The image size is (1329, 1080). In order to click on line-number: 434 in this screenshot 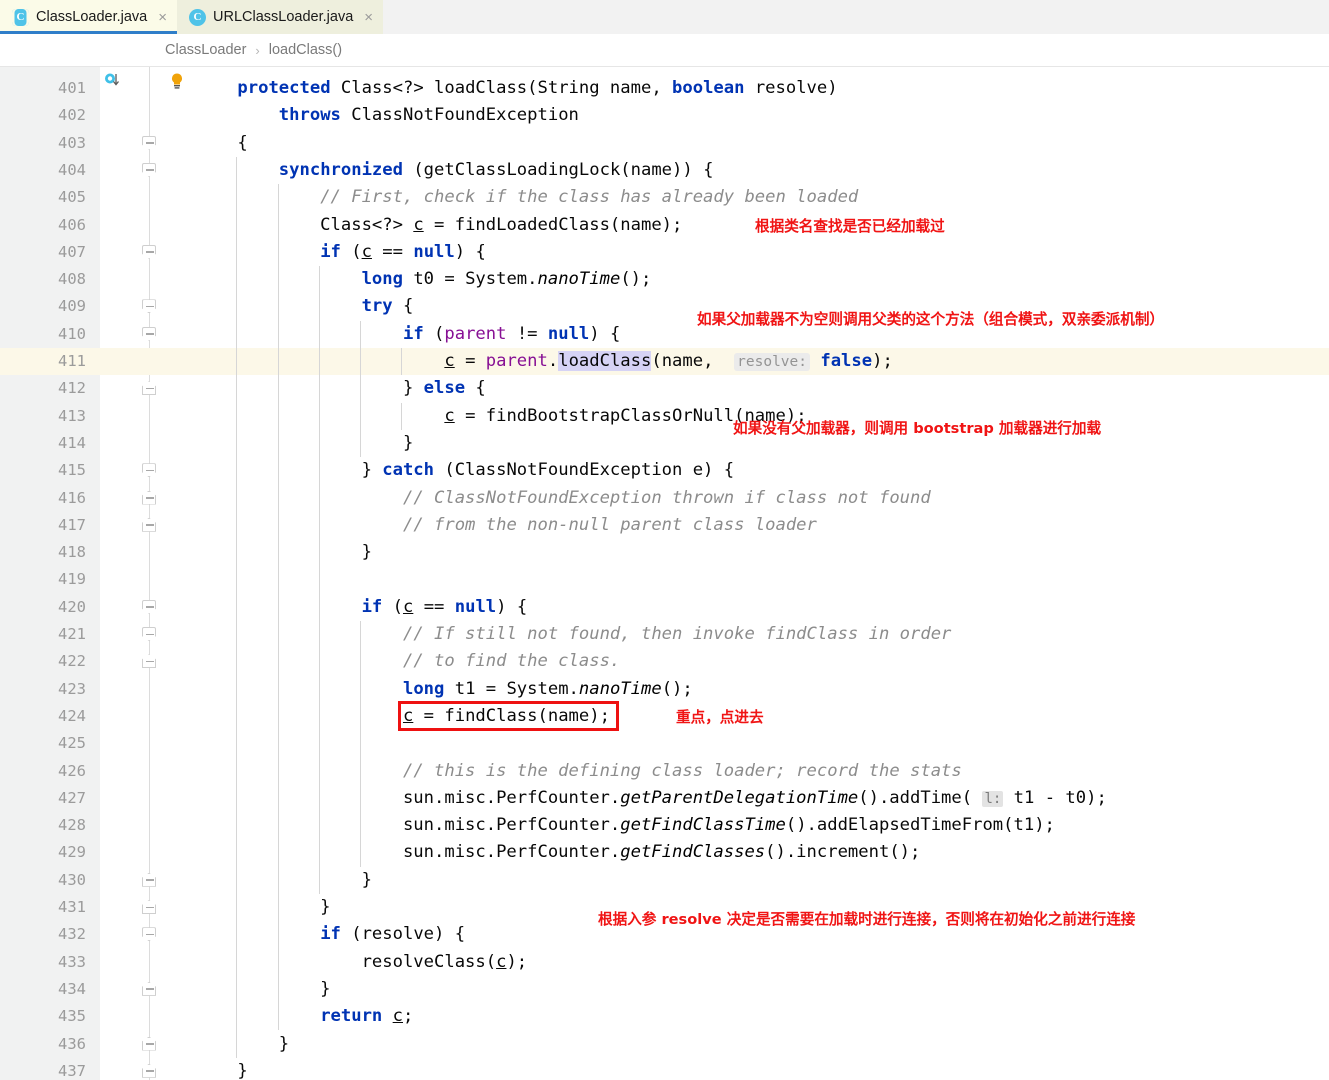, I will do `click(72, 988)`.